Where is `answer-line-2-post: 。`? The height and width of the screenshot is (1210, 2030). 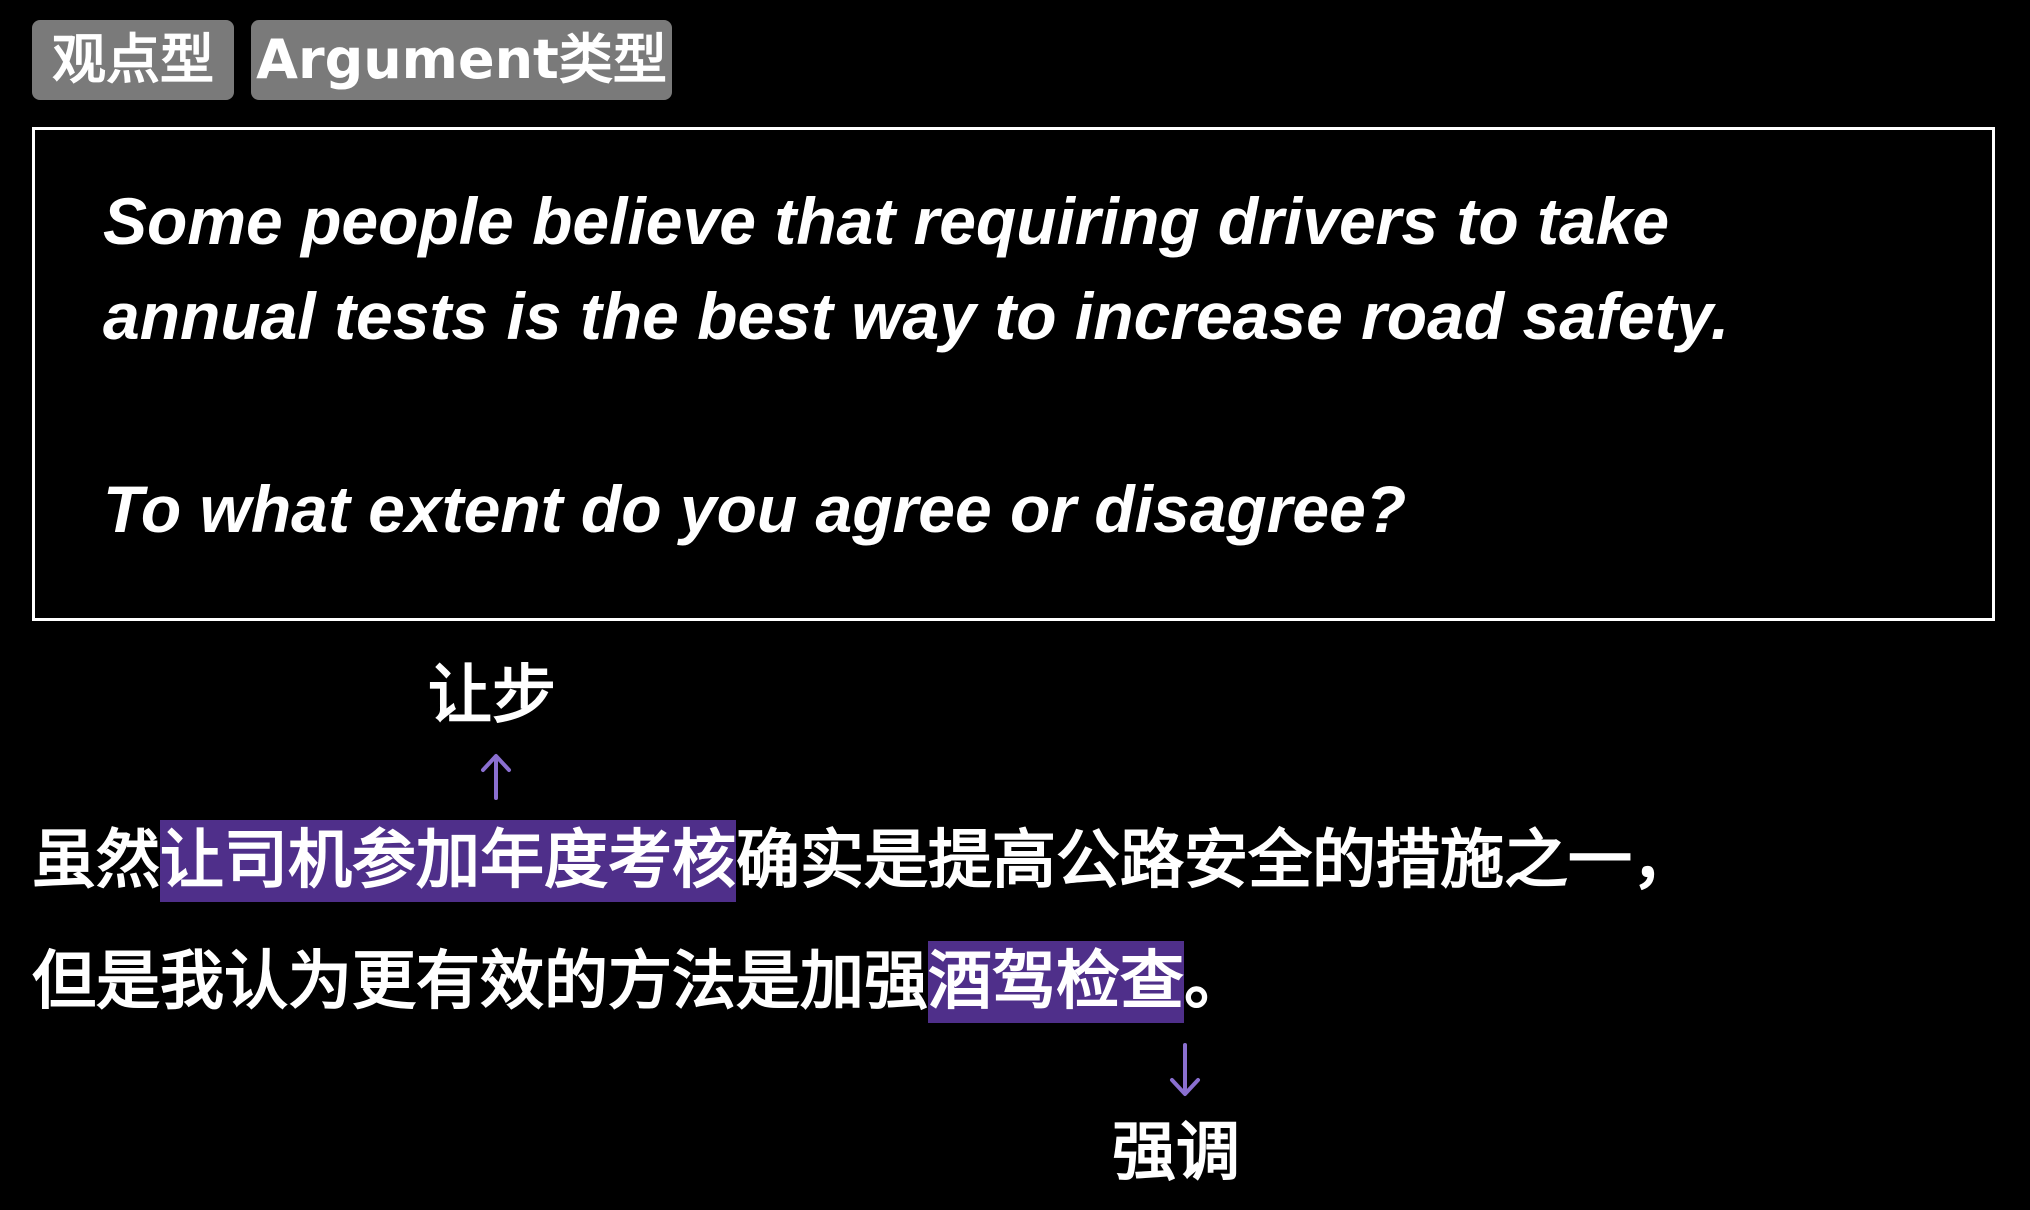 answer-line-2-post: 。 is located at coordinates (1216, 982).